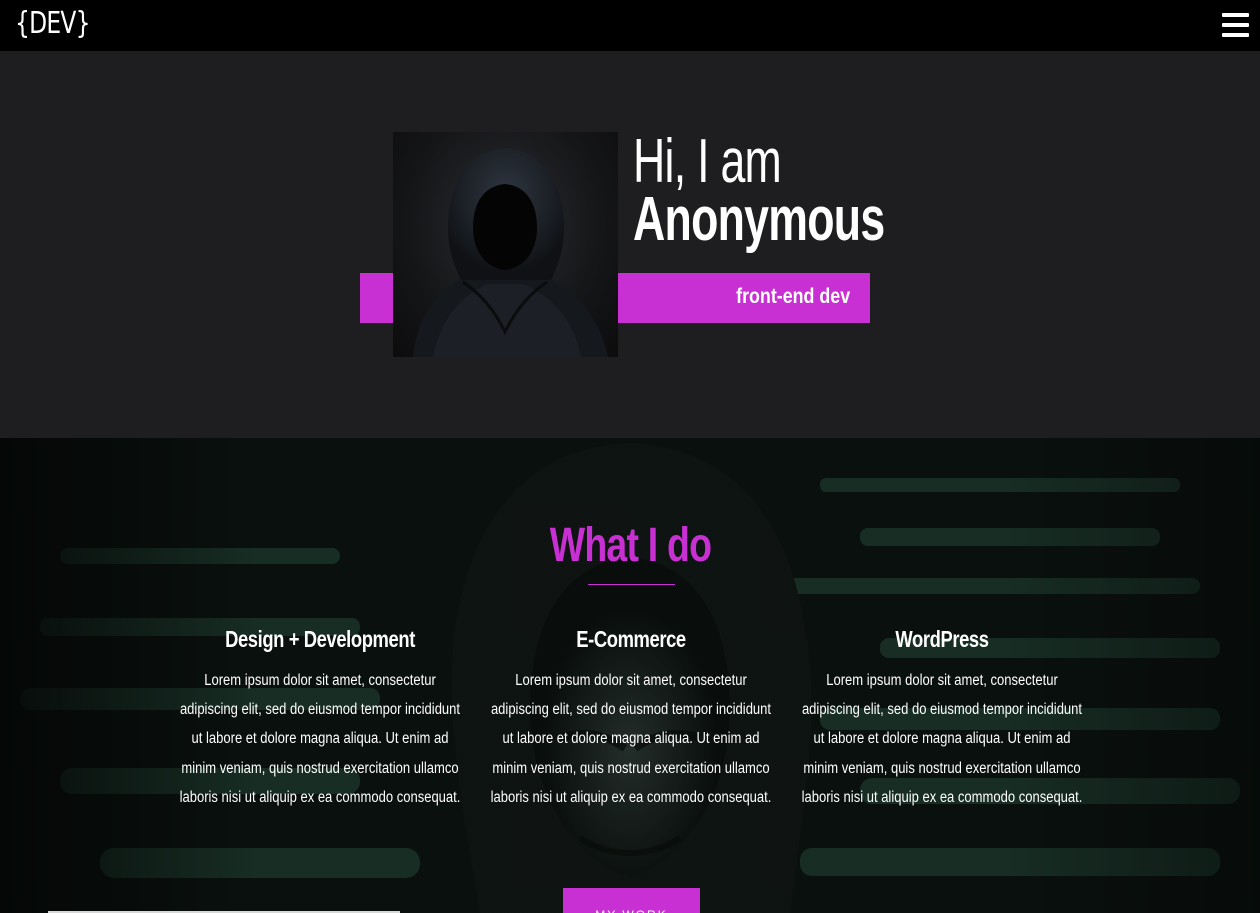  What do you see at coordinates (378, 298) in the screenshot?
I see `accent-bar-left` at bounding box center [378, 298].